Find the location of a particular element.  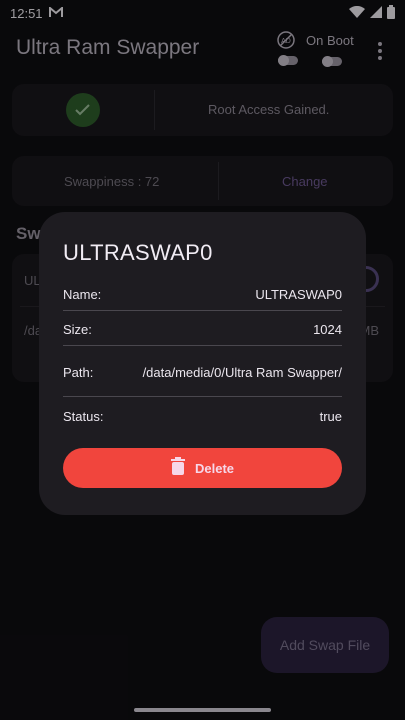

delete-button: Delete is located at coordinates (202, 468).